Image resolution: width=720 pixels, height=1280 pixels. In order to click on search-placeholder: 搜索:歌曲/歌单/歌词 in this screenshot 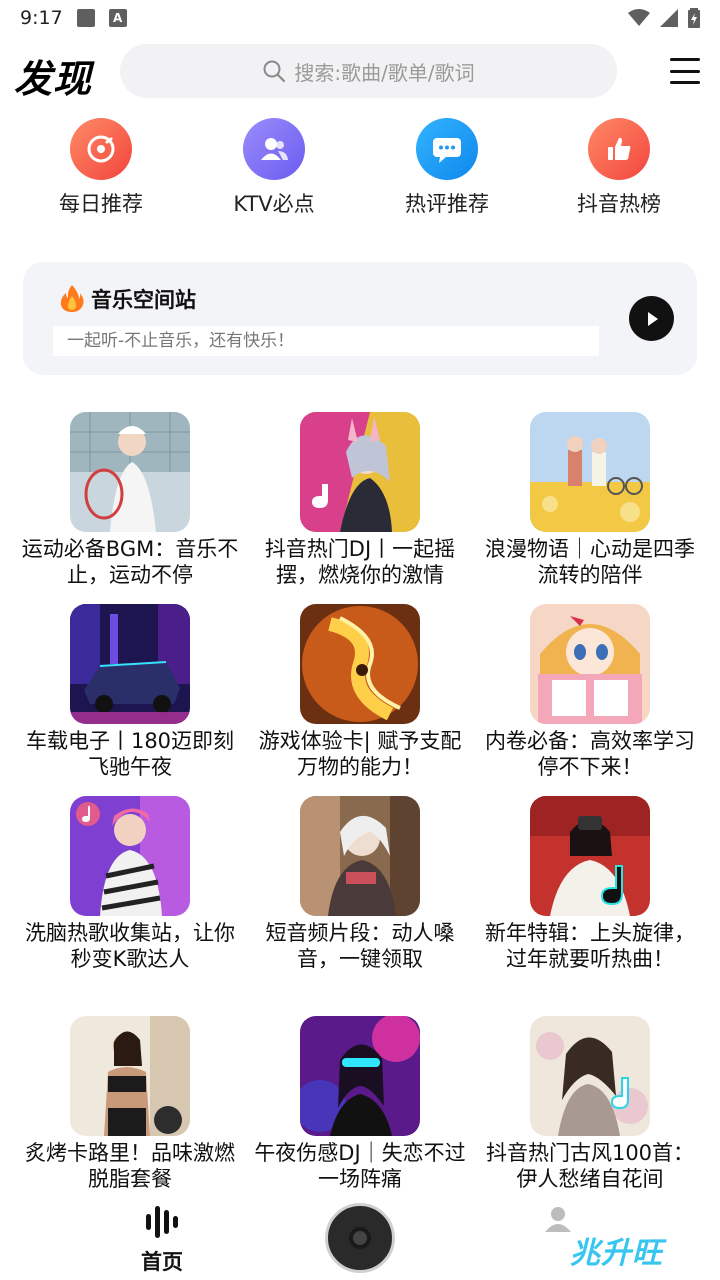, I will do `click(384, 72)`.